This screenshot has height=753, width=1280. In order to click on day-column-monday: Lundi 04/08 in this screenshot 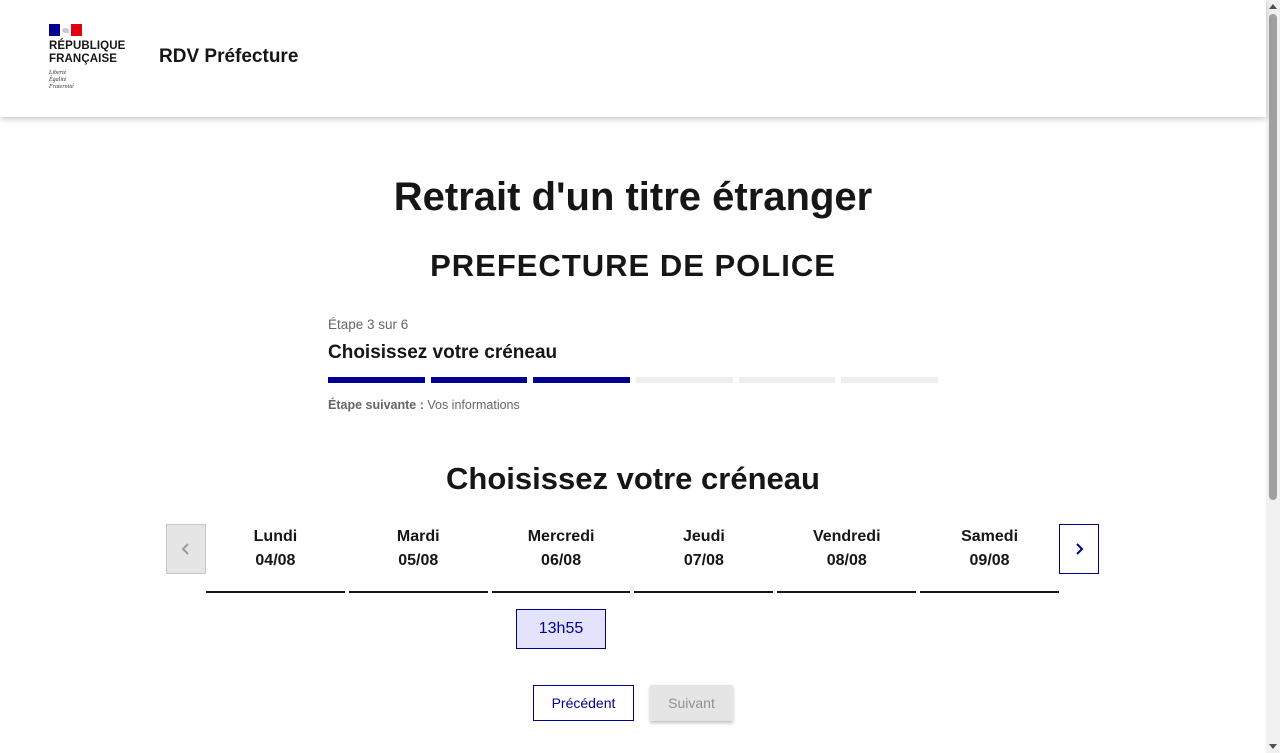, I will do `click(275, 558)`.